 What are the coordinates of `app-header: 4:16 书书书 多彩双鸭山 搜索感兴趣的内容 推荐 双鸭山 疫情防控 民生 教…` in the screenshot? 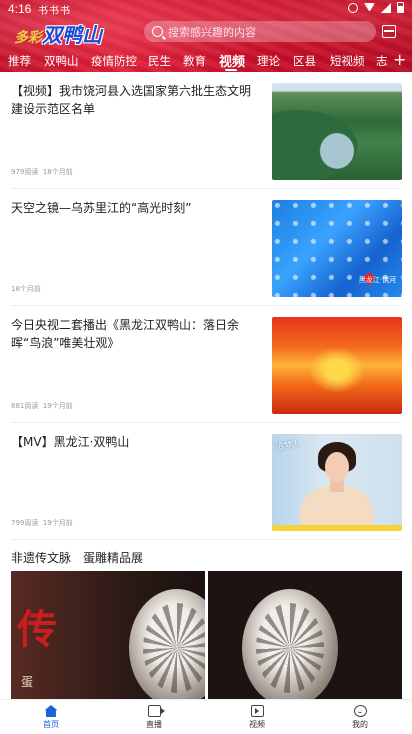 It's located at (206, 36).